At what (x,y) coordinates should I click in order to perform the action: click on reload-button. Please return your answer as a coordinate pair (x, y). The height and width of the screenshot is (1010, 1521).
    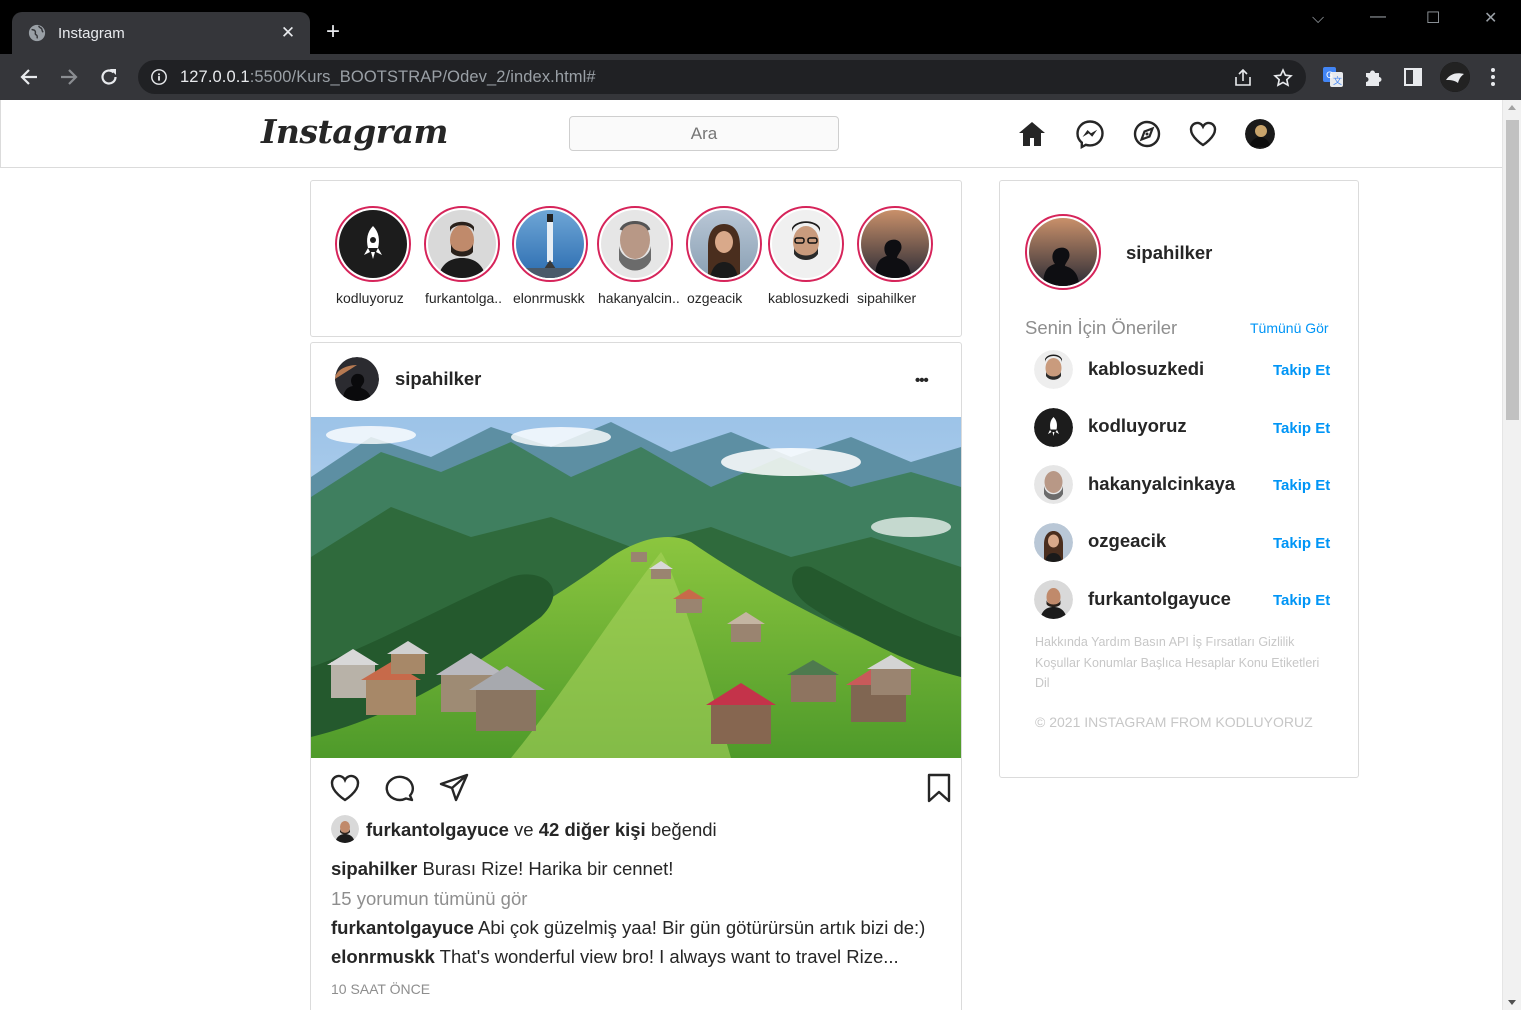
    Looking at the image, I should click on (109, 77).